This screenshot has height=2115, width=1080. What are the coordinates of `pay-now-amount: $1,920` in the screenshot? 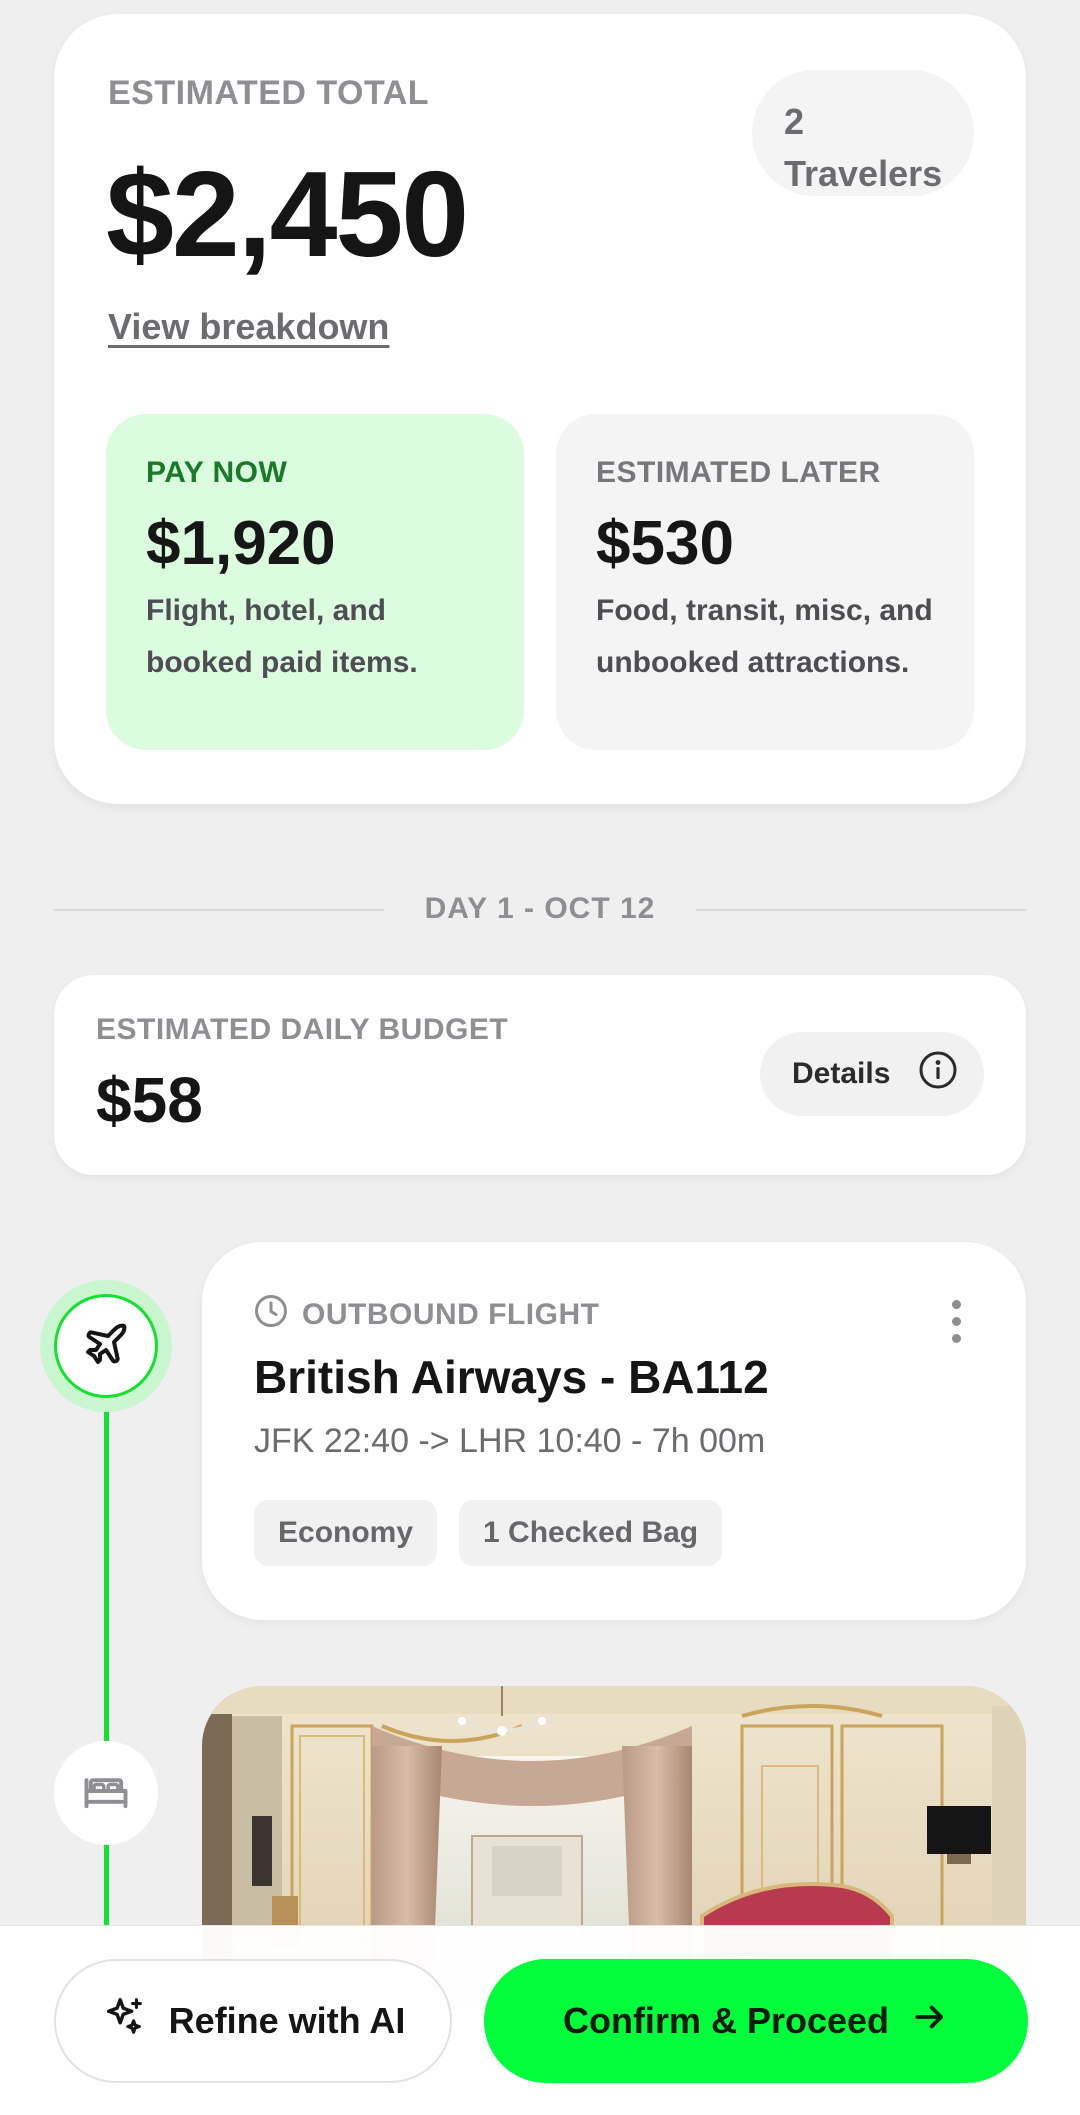 It's located at (241, 543).